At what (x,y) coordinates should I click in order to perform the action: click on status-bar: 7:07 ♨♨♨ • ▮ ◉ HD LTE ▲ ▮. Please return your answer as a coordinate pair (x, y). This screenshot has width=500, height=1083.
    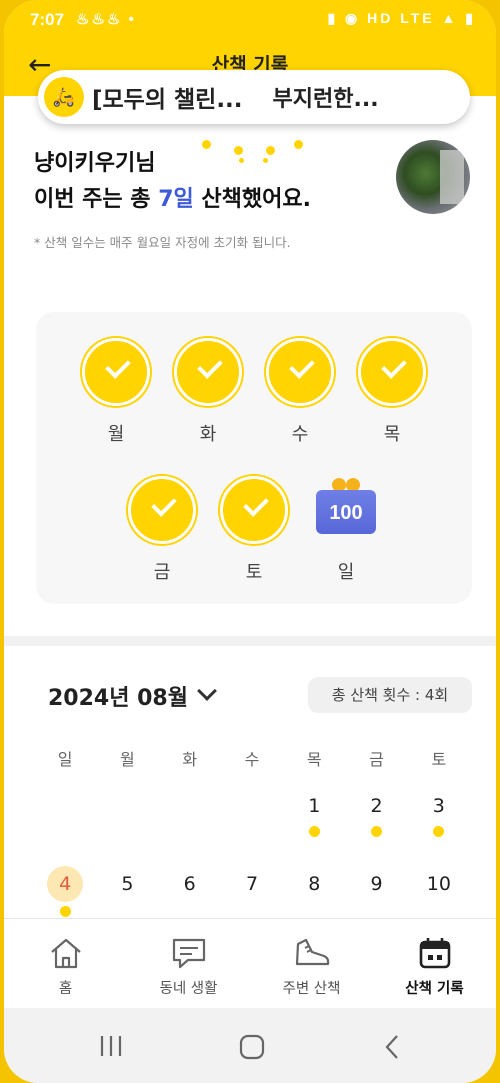
    Looking at the image, I should click on (250, 20).